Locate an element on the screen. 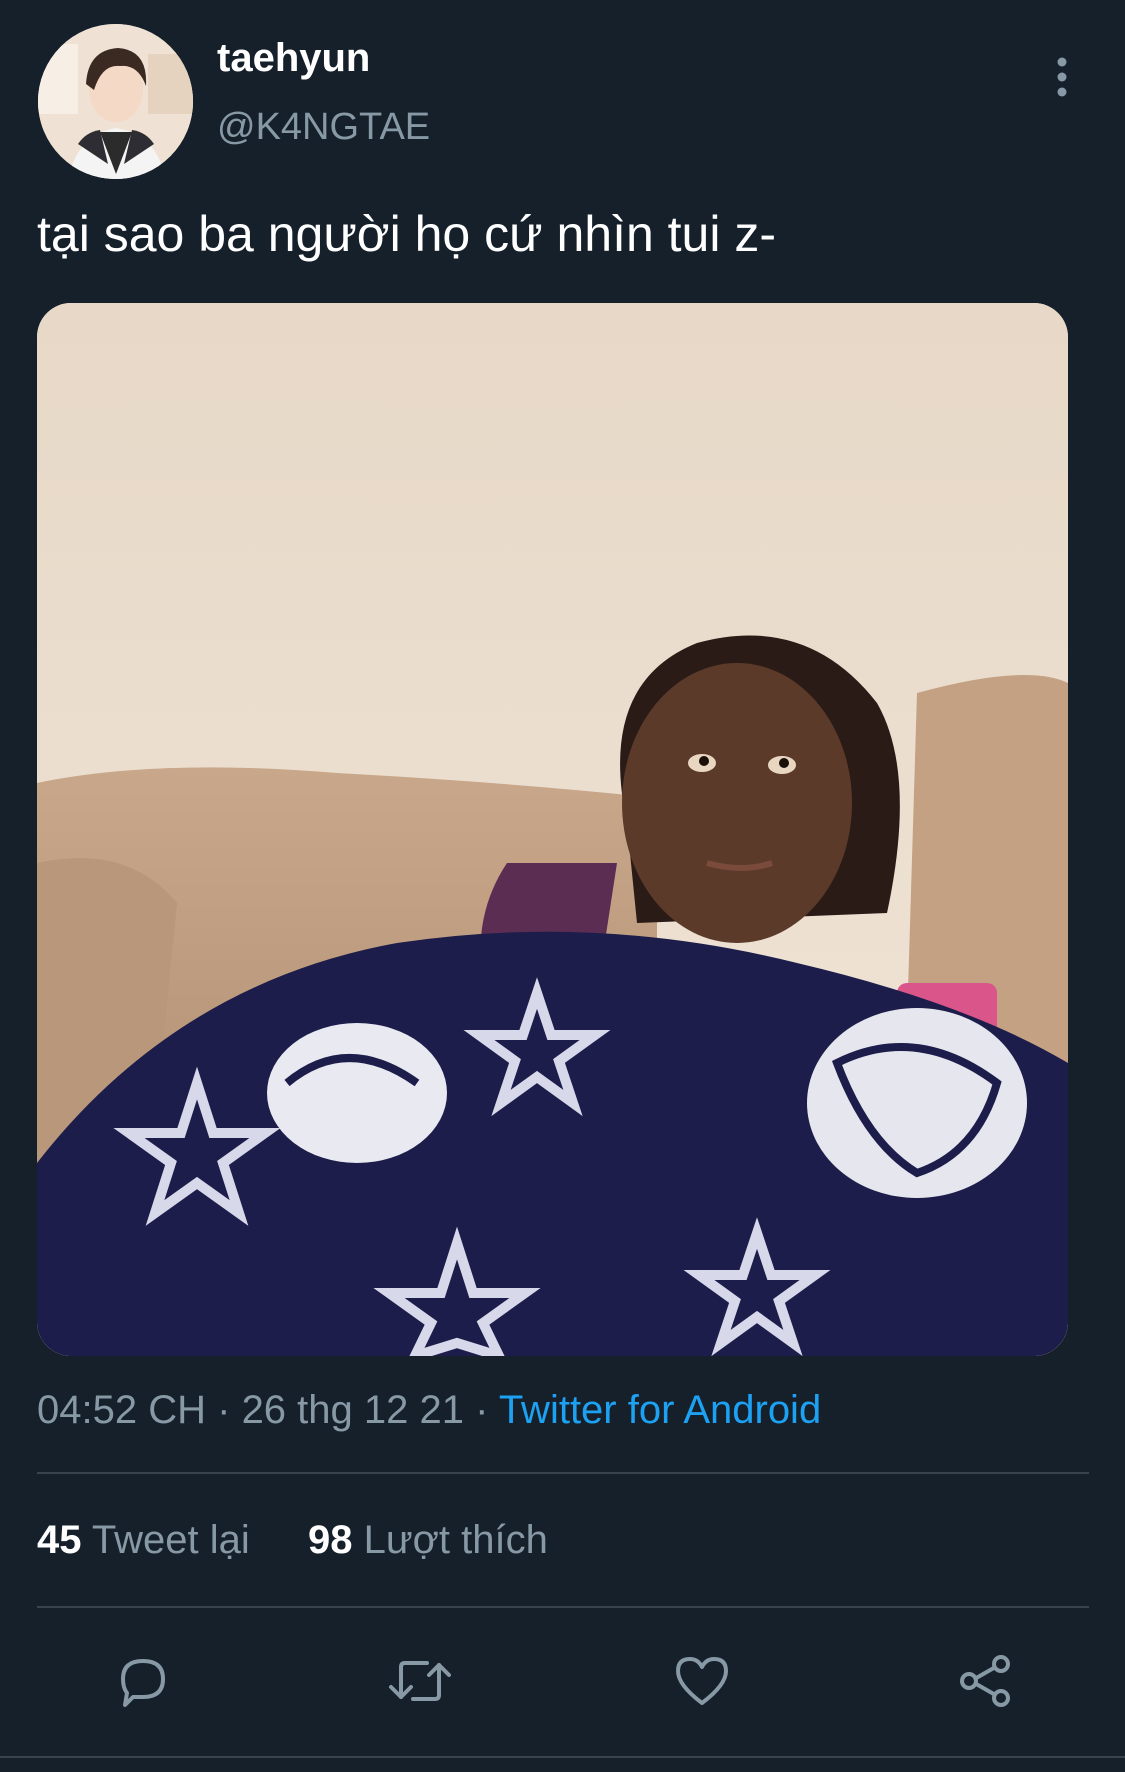  retweets-count: 45 is located at coordinates (59, 1540).